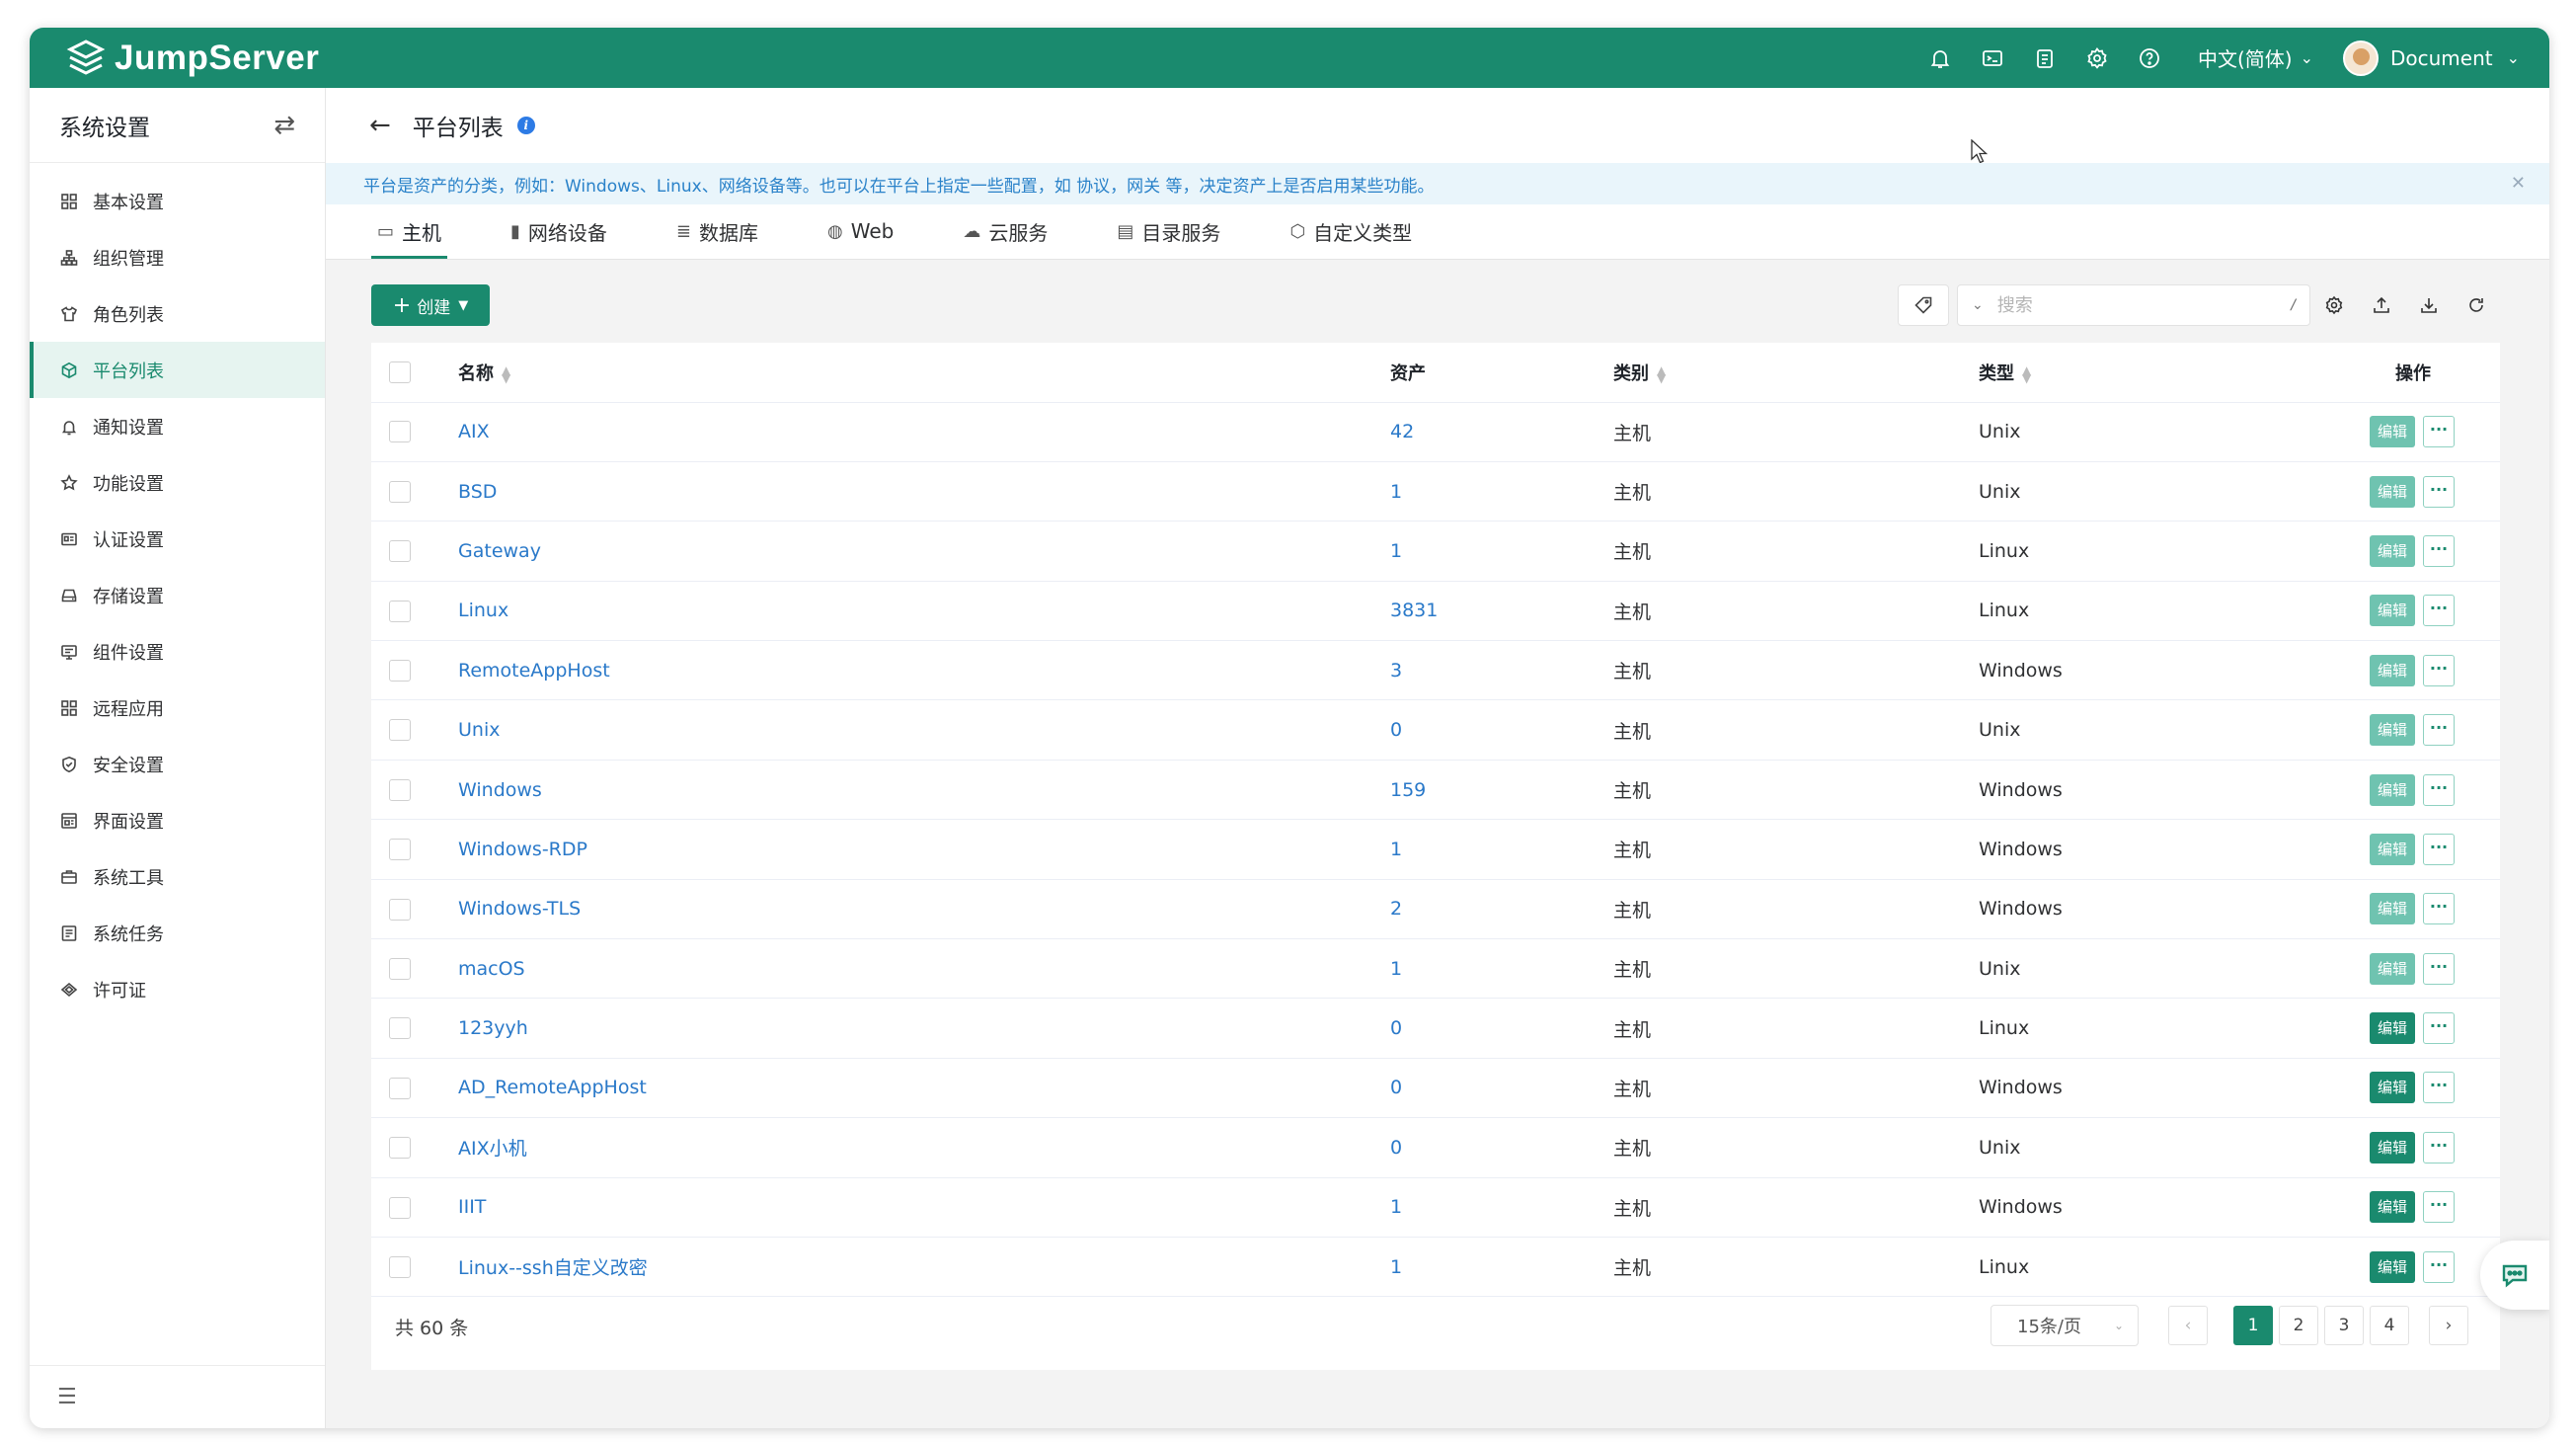  Describe the element at coordinates (2188, 1325) in the screenshot. I see `prev-page-button: ‹` at that location.